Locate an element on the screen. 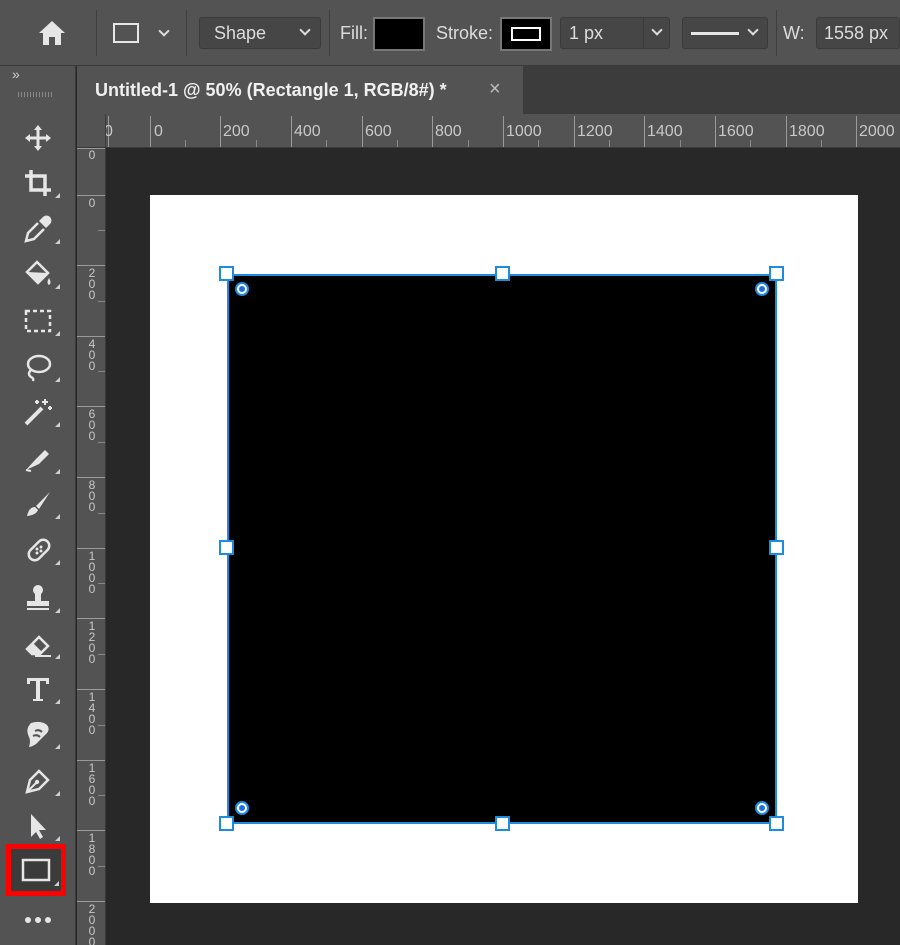 This screenshot has height=945, width=900. eraser-icon is located at coordinates (37, 461).